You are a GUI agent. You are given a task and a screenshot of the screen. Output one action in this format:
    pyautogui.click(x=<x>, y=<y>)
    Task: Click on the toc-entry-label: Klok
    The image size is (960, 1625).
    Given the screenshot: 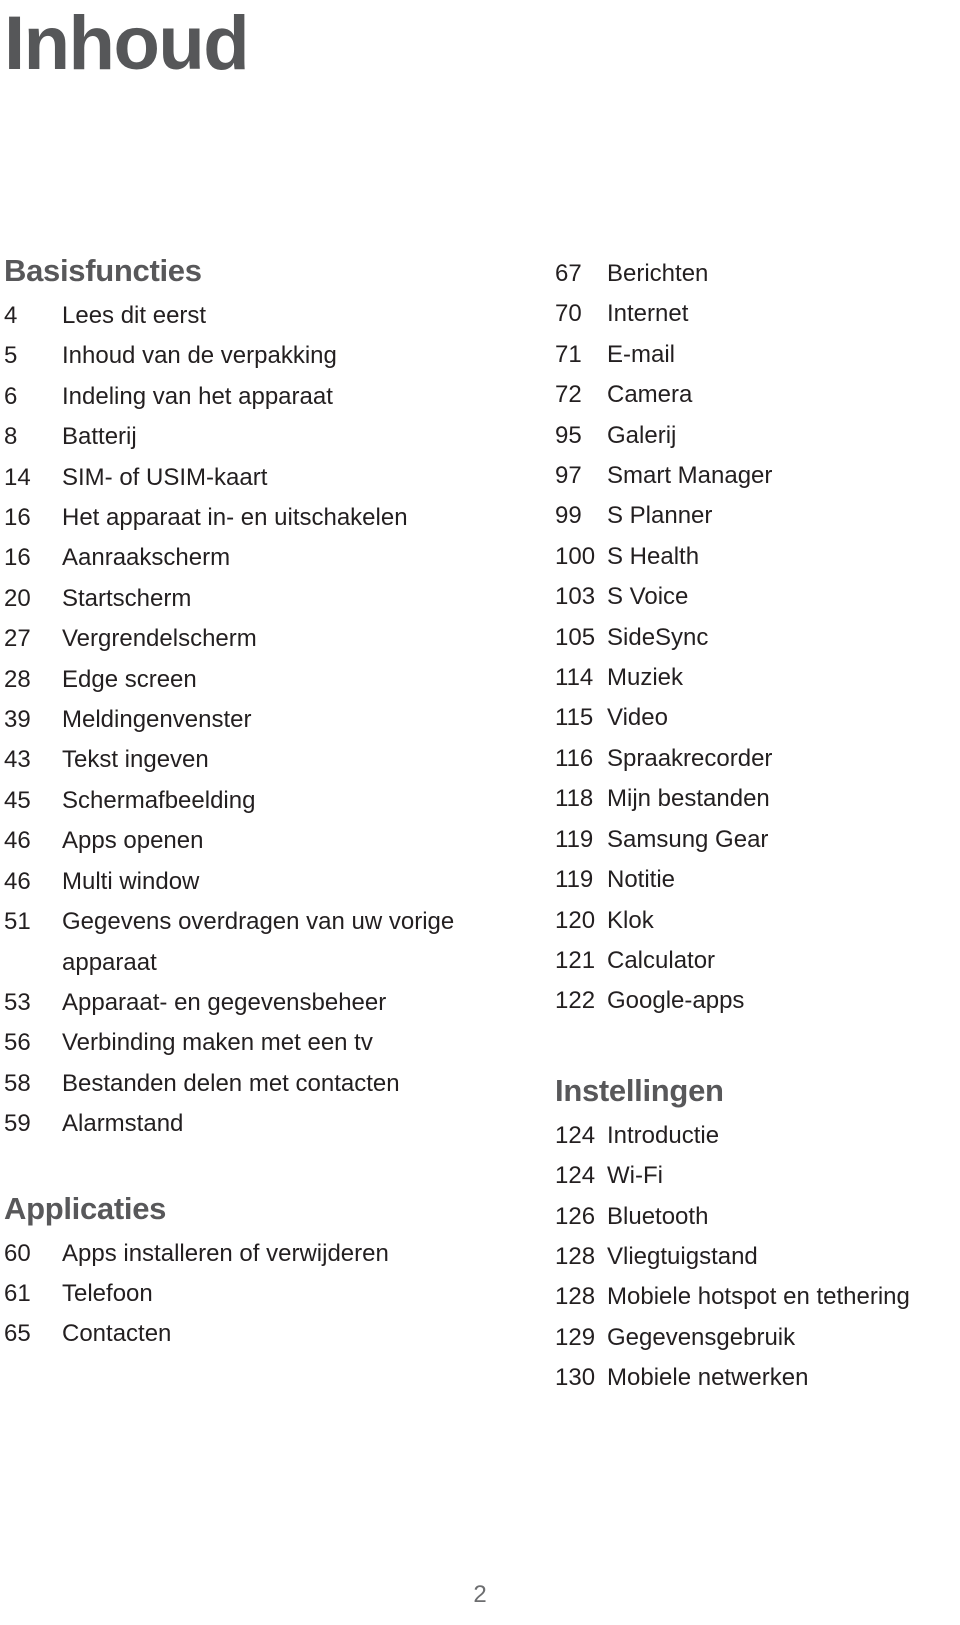 What is the action you would take?
    pyautogui.click(x=630, y=920)
    